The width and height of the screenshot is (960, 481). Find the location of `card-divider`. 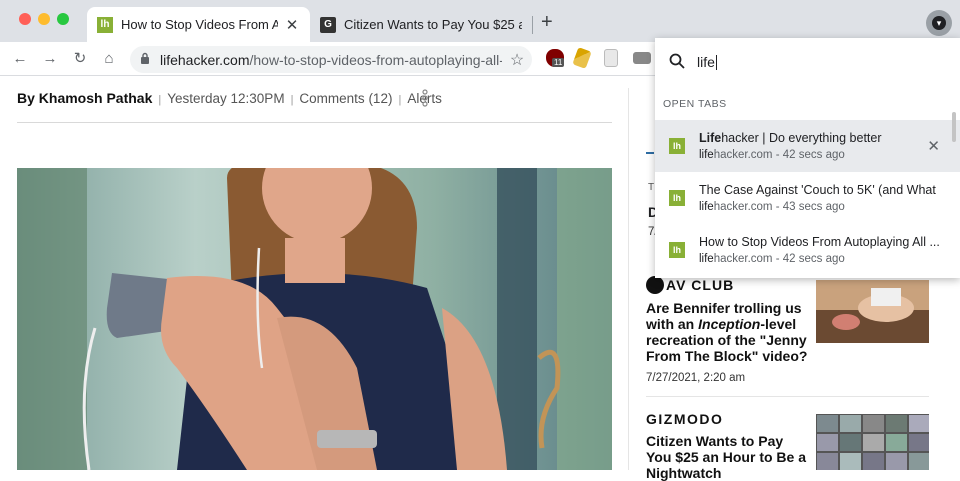

card-divider is located at coordinates (787, 396).